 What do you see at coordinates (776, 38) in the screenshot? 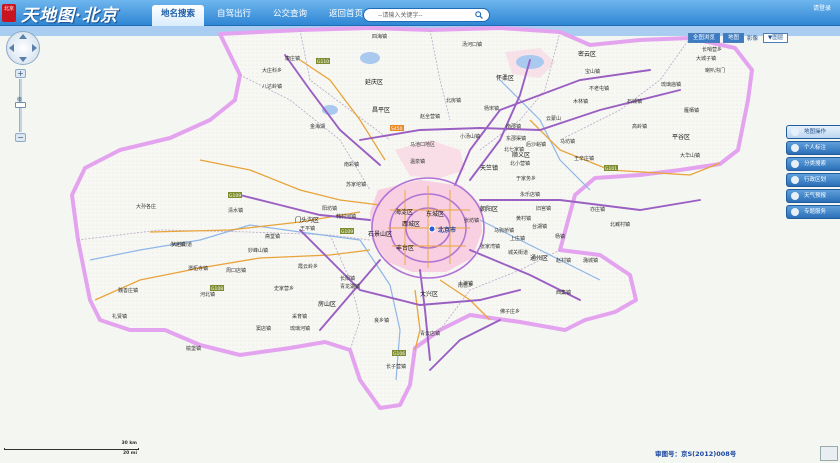
I see `layer-dropdown: ▼图层` at bounding box center [776, 38].